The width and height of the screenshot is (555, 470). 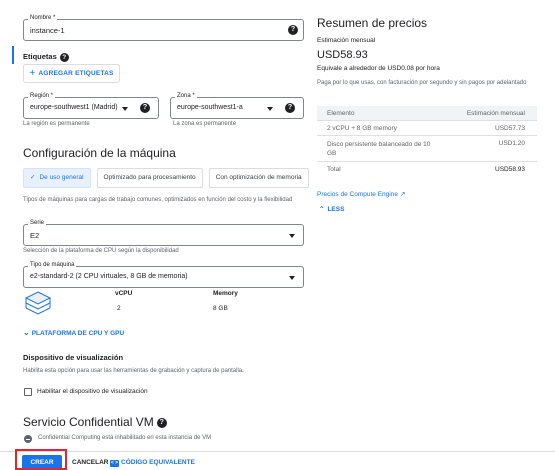 I want to click on confidential-vm-title-text: Servicio Confidential VM, so click(x=88, y=422).